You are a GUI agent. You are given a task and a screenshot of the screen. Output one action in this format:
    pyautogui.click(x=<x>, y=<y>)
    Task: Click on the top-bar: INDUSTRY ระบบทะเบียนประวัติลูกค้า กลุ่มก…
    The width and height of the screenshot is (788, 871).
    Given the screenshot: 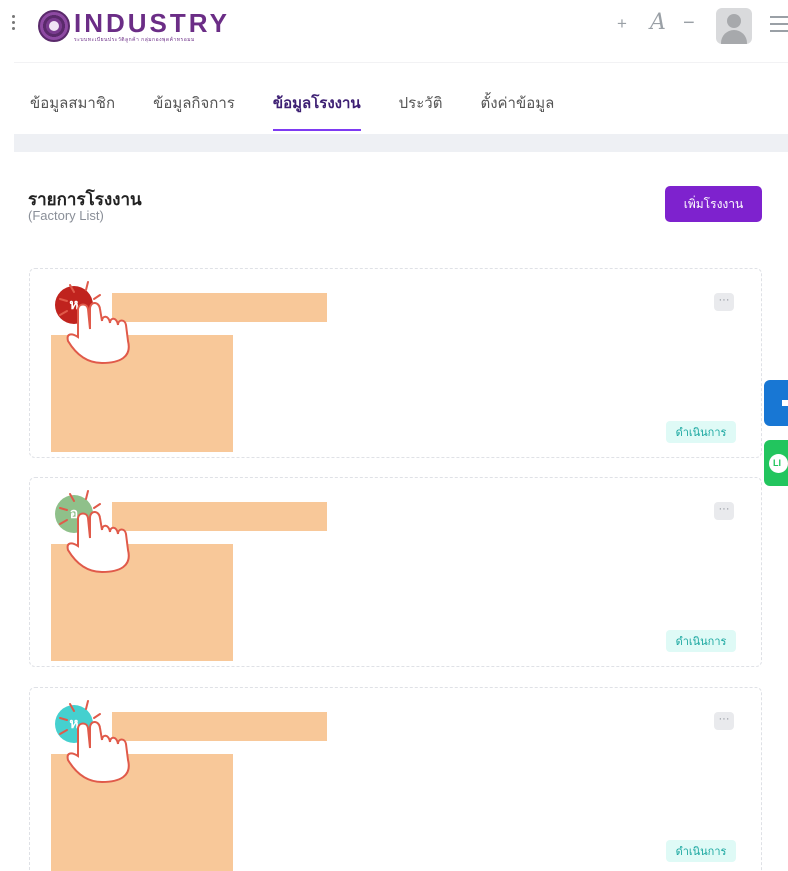 What is the action you would take?
    pyautogui.click(x=394, y=29)
    